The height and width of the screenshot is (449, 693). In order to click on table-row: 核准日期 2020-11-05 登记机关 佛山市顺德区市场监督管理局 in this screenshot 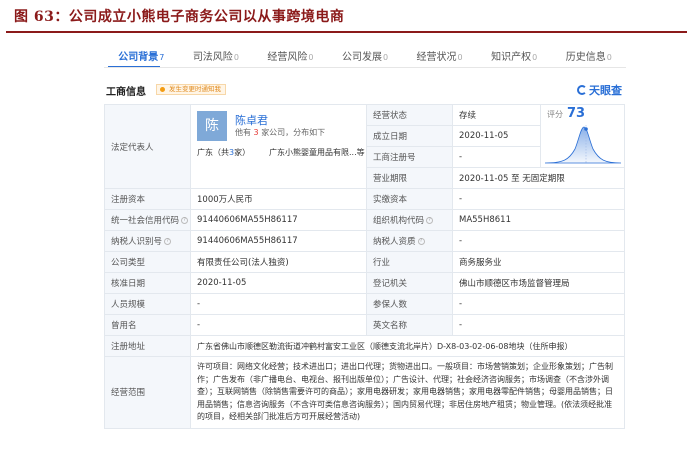, I will do `click(364, 283)`.